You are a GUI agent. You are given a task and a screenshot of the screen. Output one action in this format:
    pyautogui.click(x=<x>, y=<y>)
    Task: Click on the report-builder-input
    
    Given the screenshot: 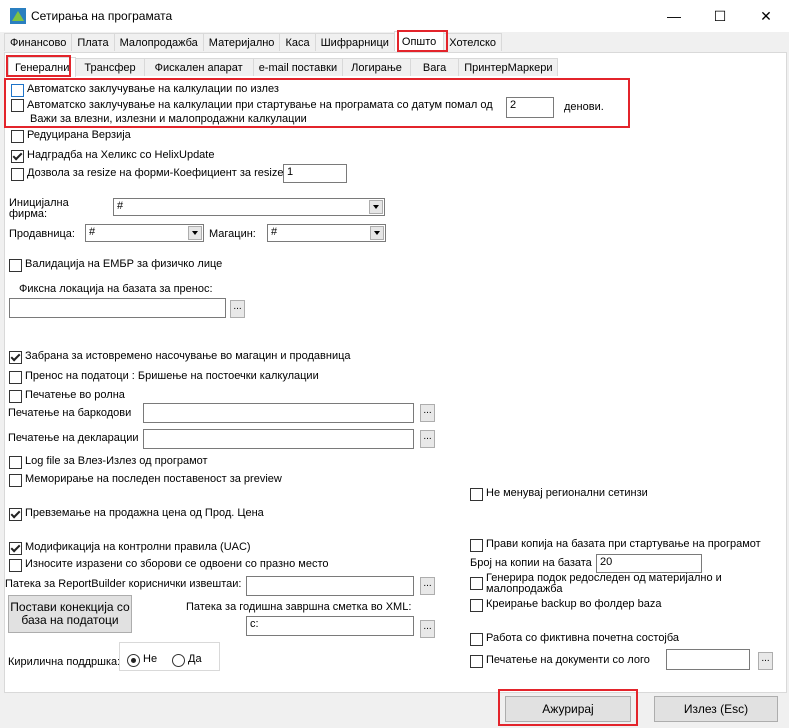 What is the action you would take?
    pyautogui.click(x=330, y=586)
    